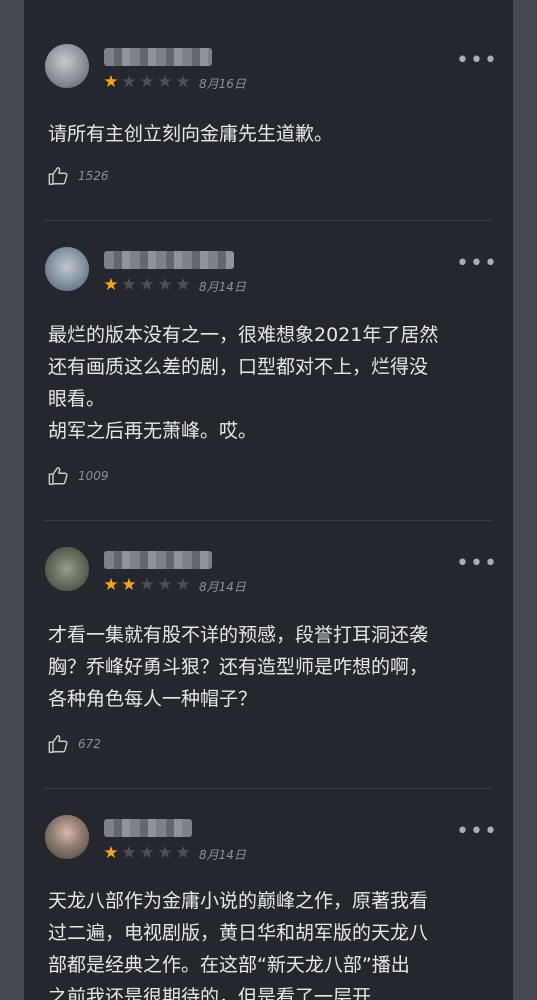 This screenshot has width=537, height=1000. What do you see at coordinates (93, 176) in the screenshot?
I see `like-count: 1526` at bounding box center [93, 176].